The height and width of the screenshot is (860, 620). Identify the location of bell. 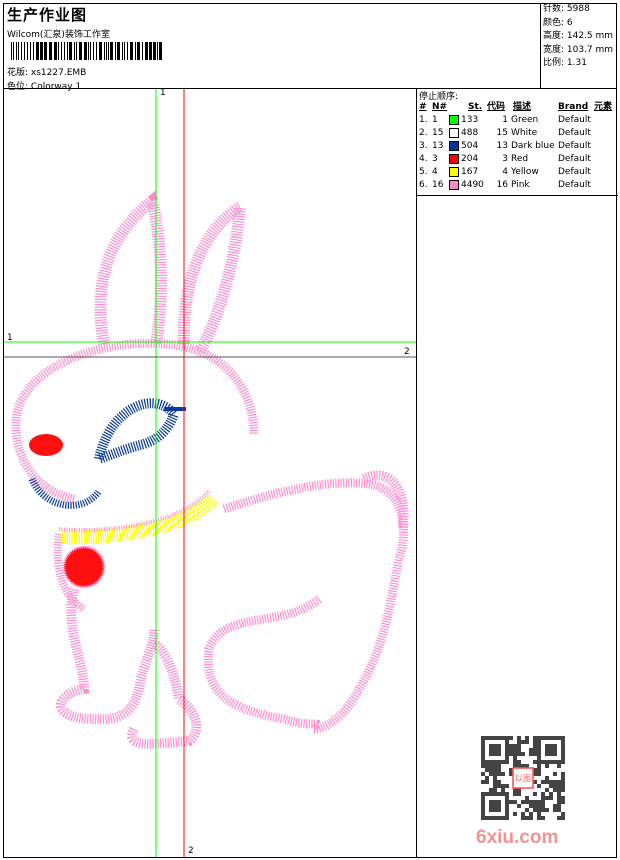
(84, 567).